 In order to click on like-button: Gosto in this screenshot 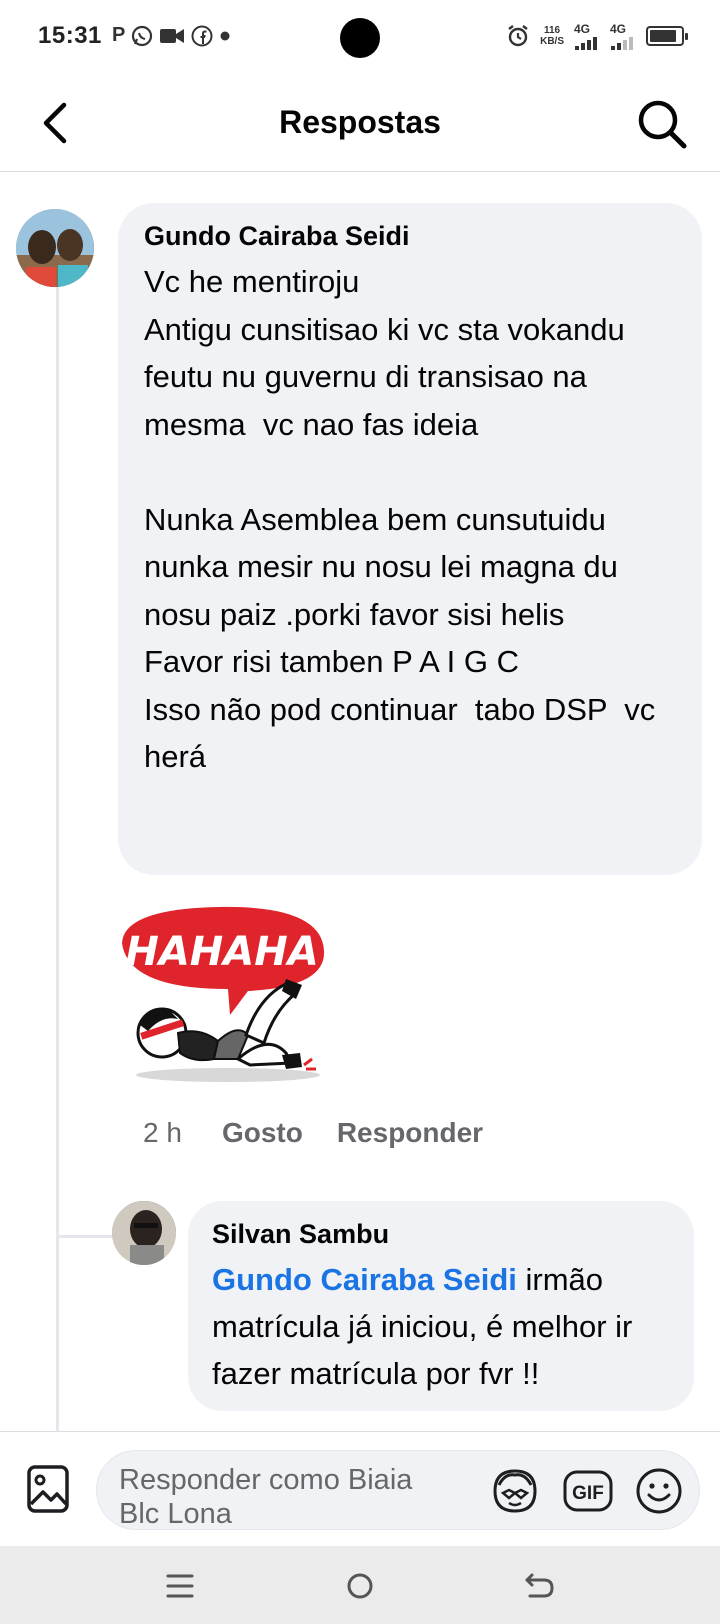, I will do `click(262, 1133)`.